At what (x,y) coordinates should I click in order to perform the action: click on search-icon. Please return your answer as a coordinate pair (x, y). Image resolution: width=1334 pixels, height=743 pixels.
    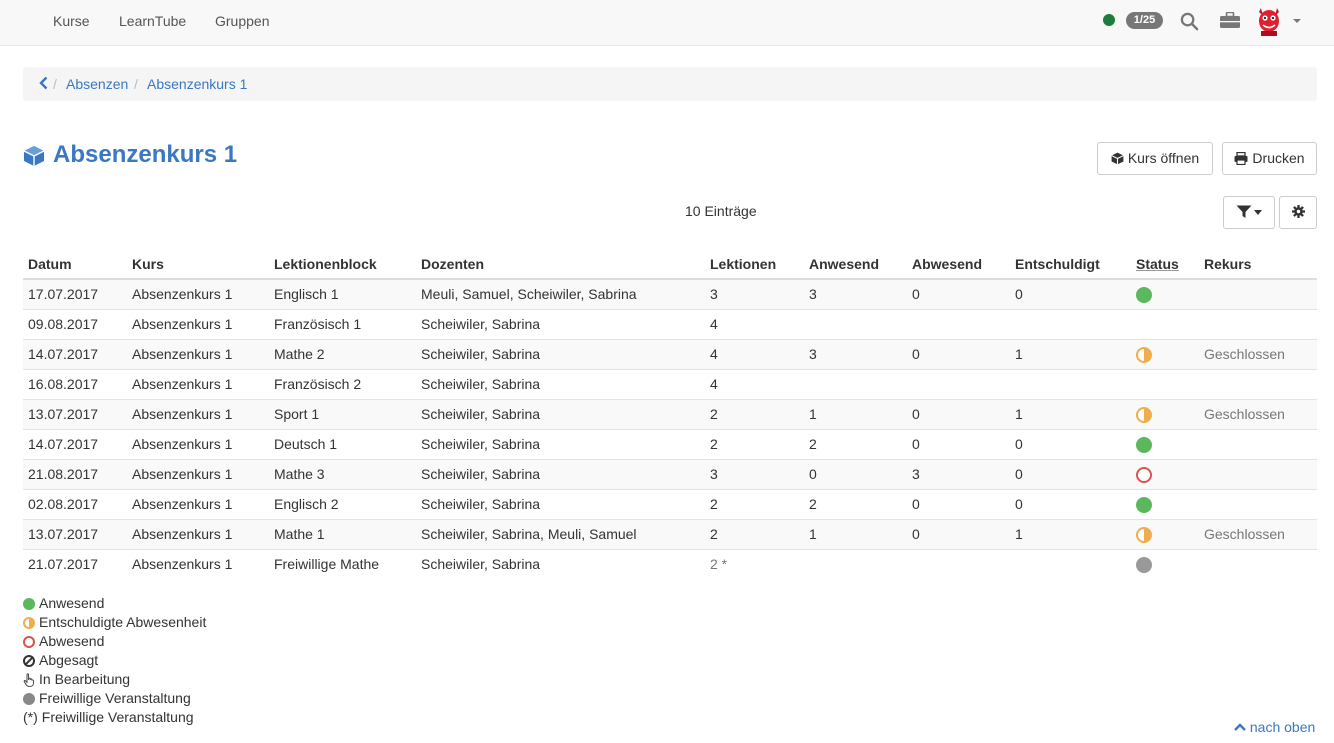
    Looking at the image, I should click on (1189, 23).